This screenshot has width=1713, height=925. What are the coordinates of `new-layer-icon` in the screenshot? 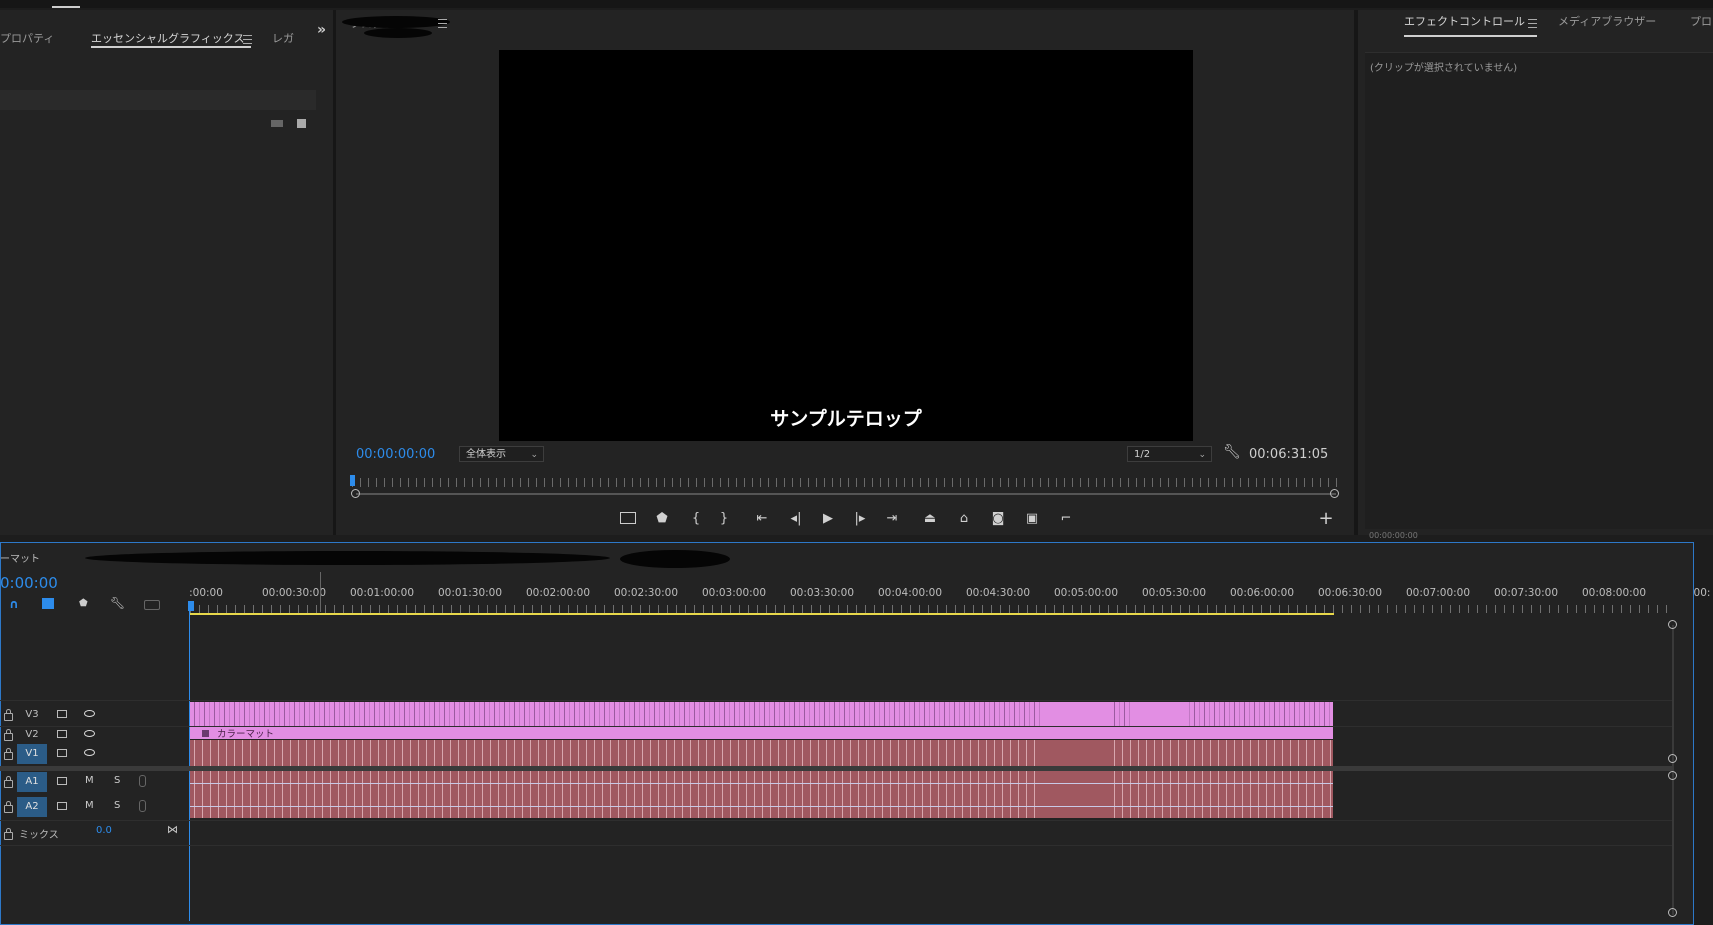 It's located at (301, 123).